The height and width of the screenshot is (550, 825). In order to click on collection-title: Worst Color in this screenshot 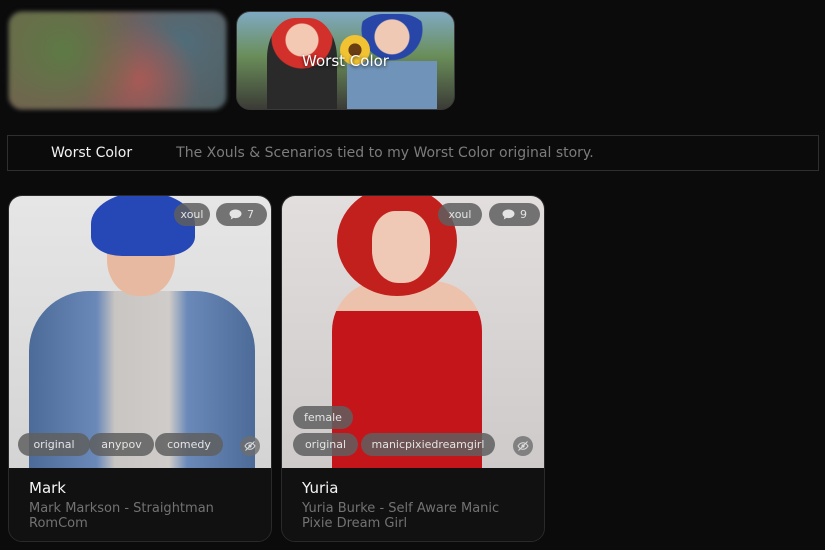, I will do `click(92, 153)`.